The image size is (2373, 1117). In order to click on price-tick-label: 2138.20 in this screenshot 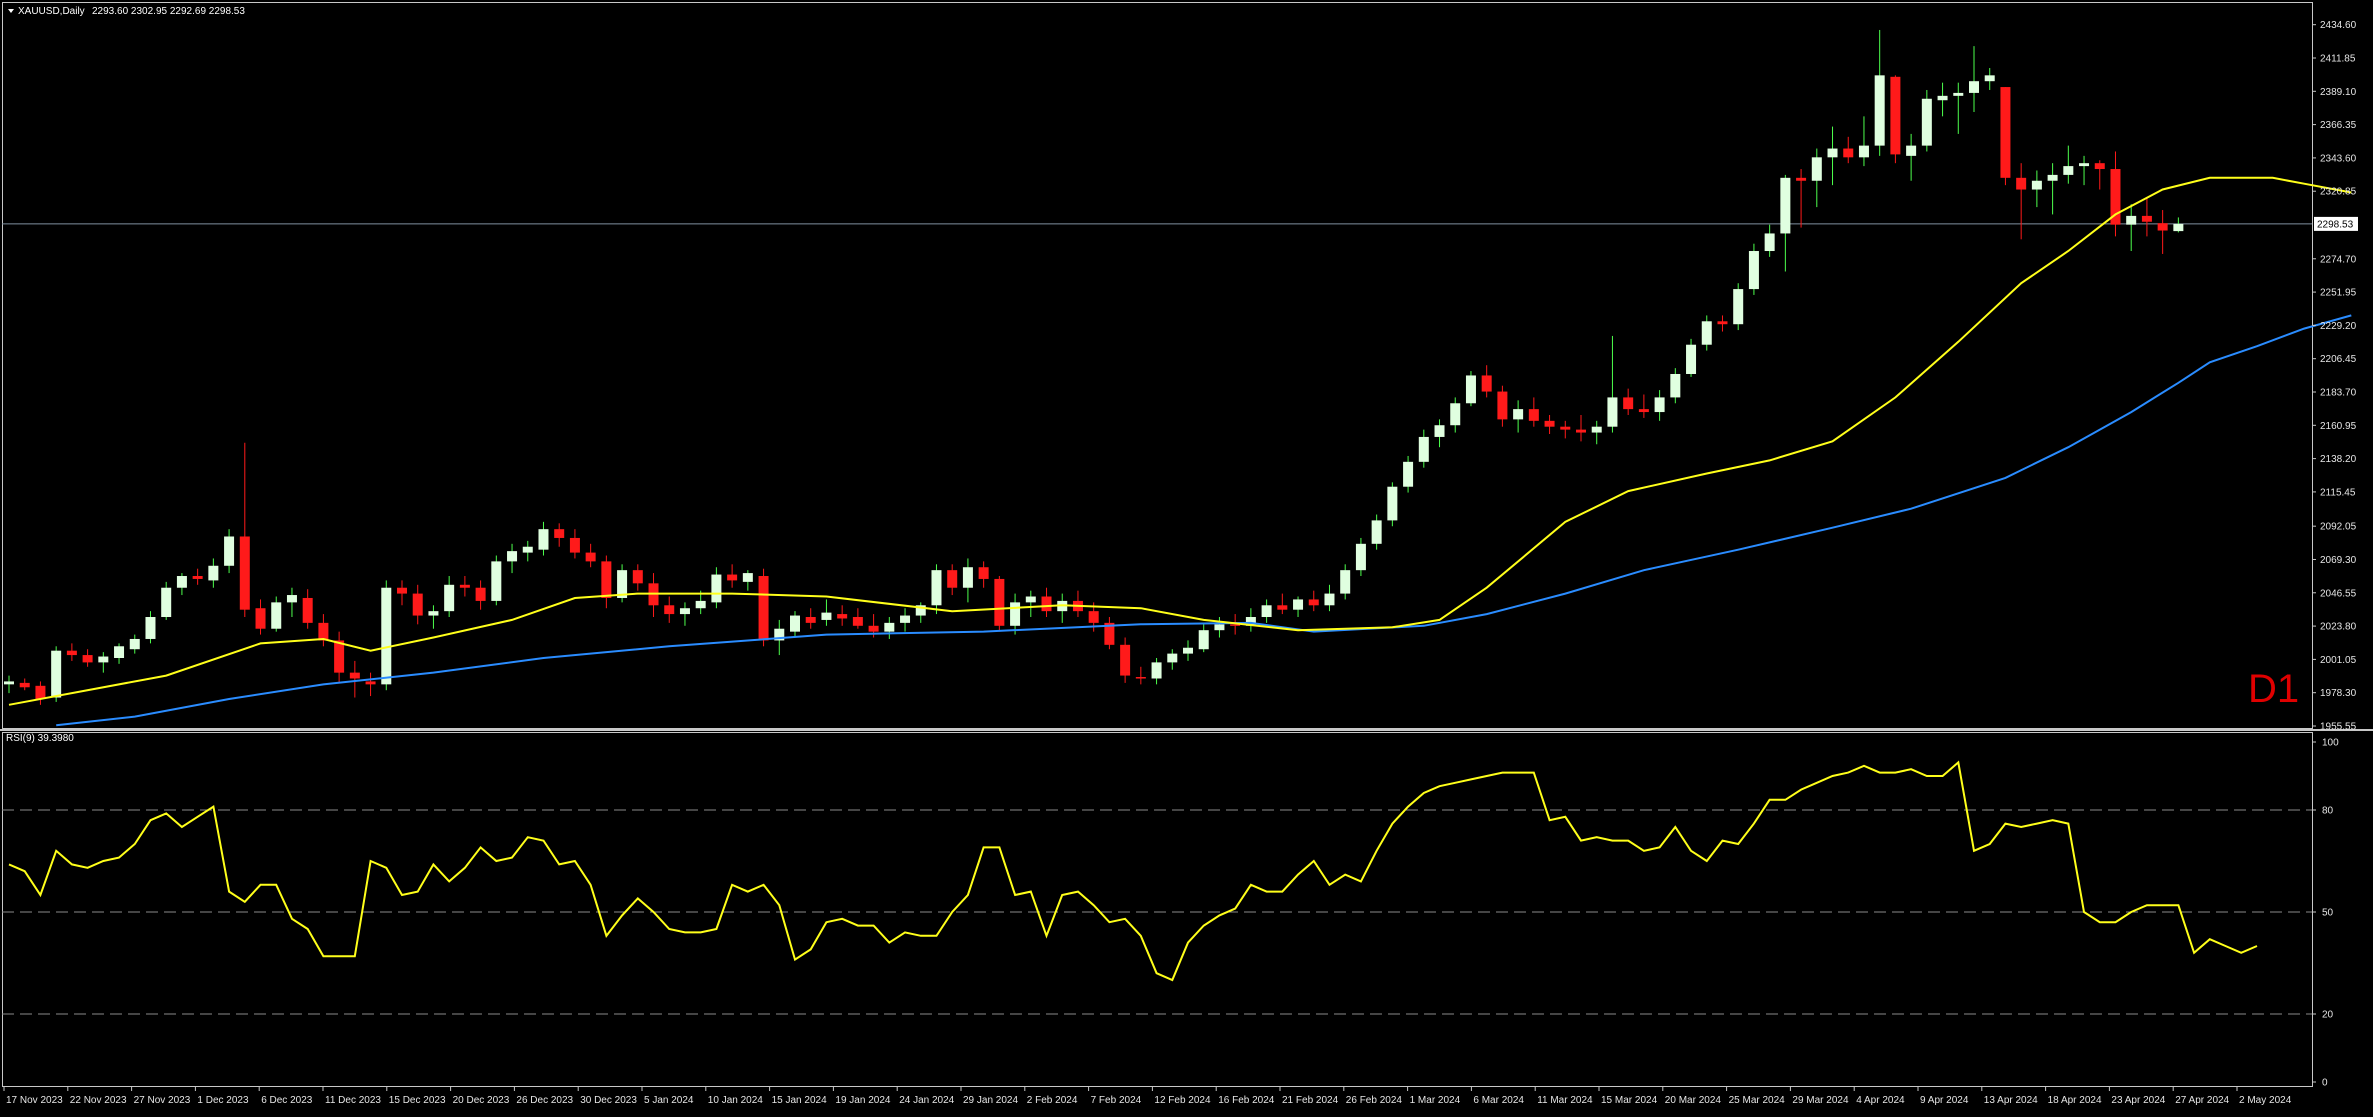, I will do `click(2338, 459)`.